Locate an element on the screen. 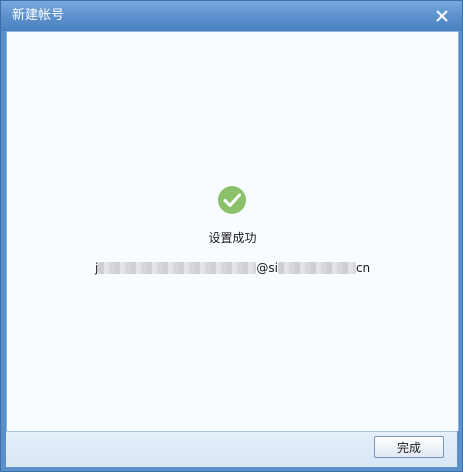 Image resolution: width=463 pixels, height=472 pixels. account-email: j @si cn is located at coordinates (232, 268).